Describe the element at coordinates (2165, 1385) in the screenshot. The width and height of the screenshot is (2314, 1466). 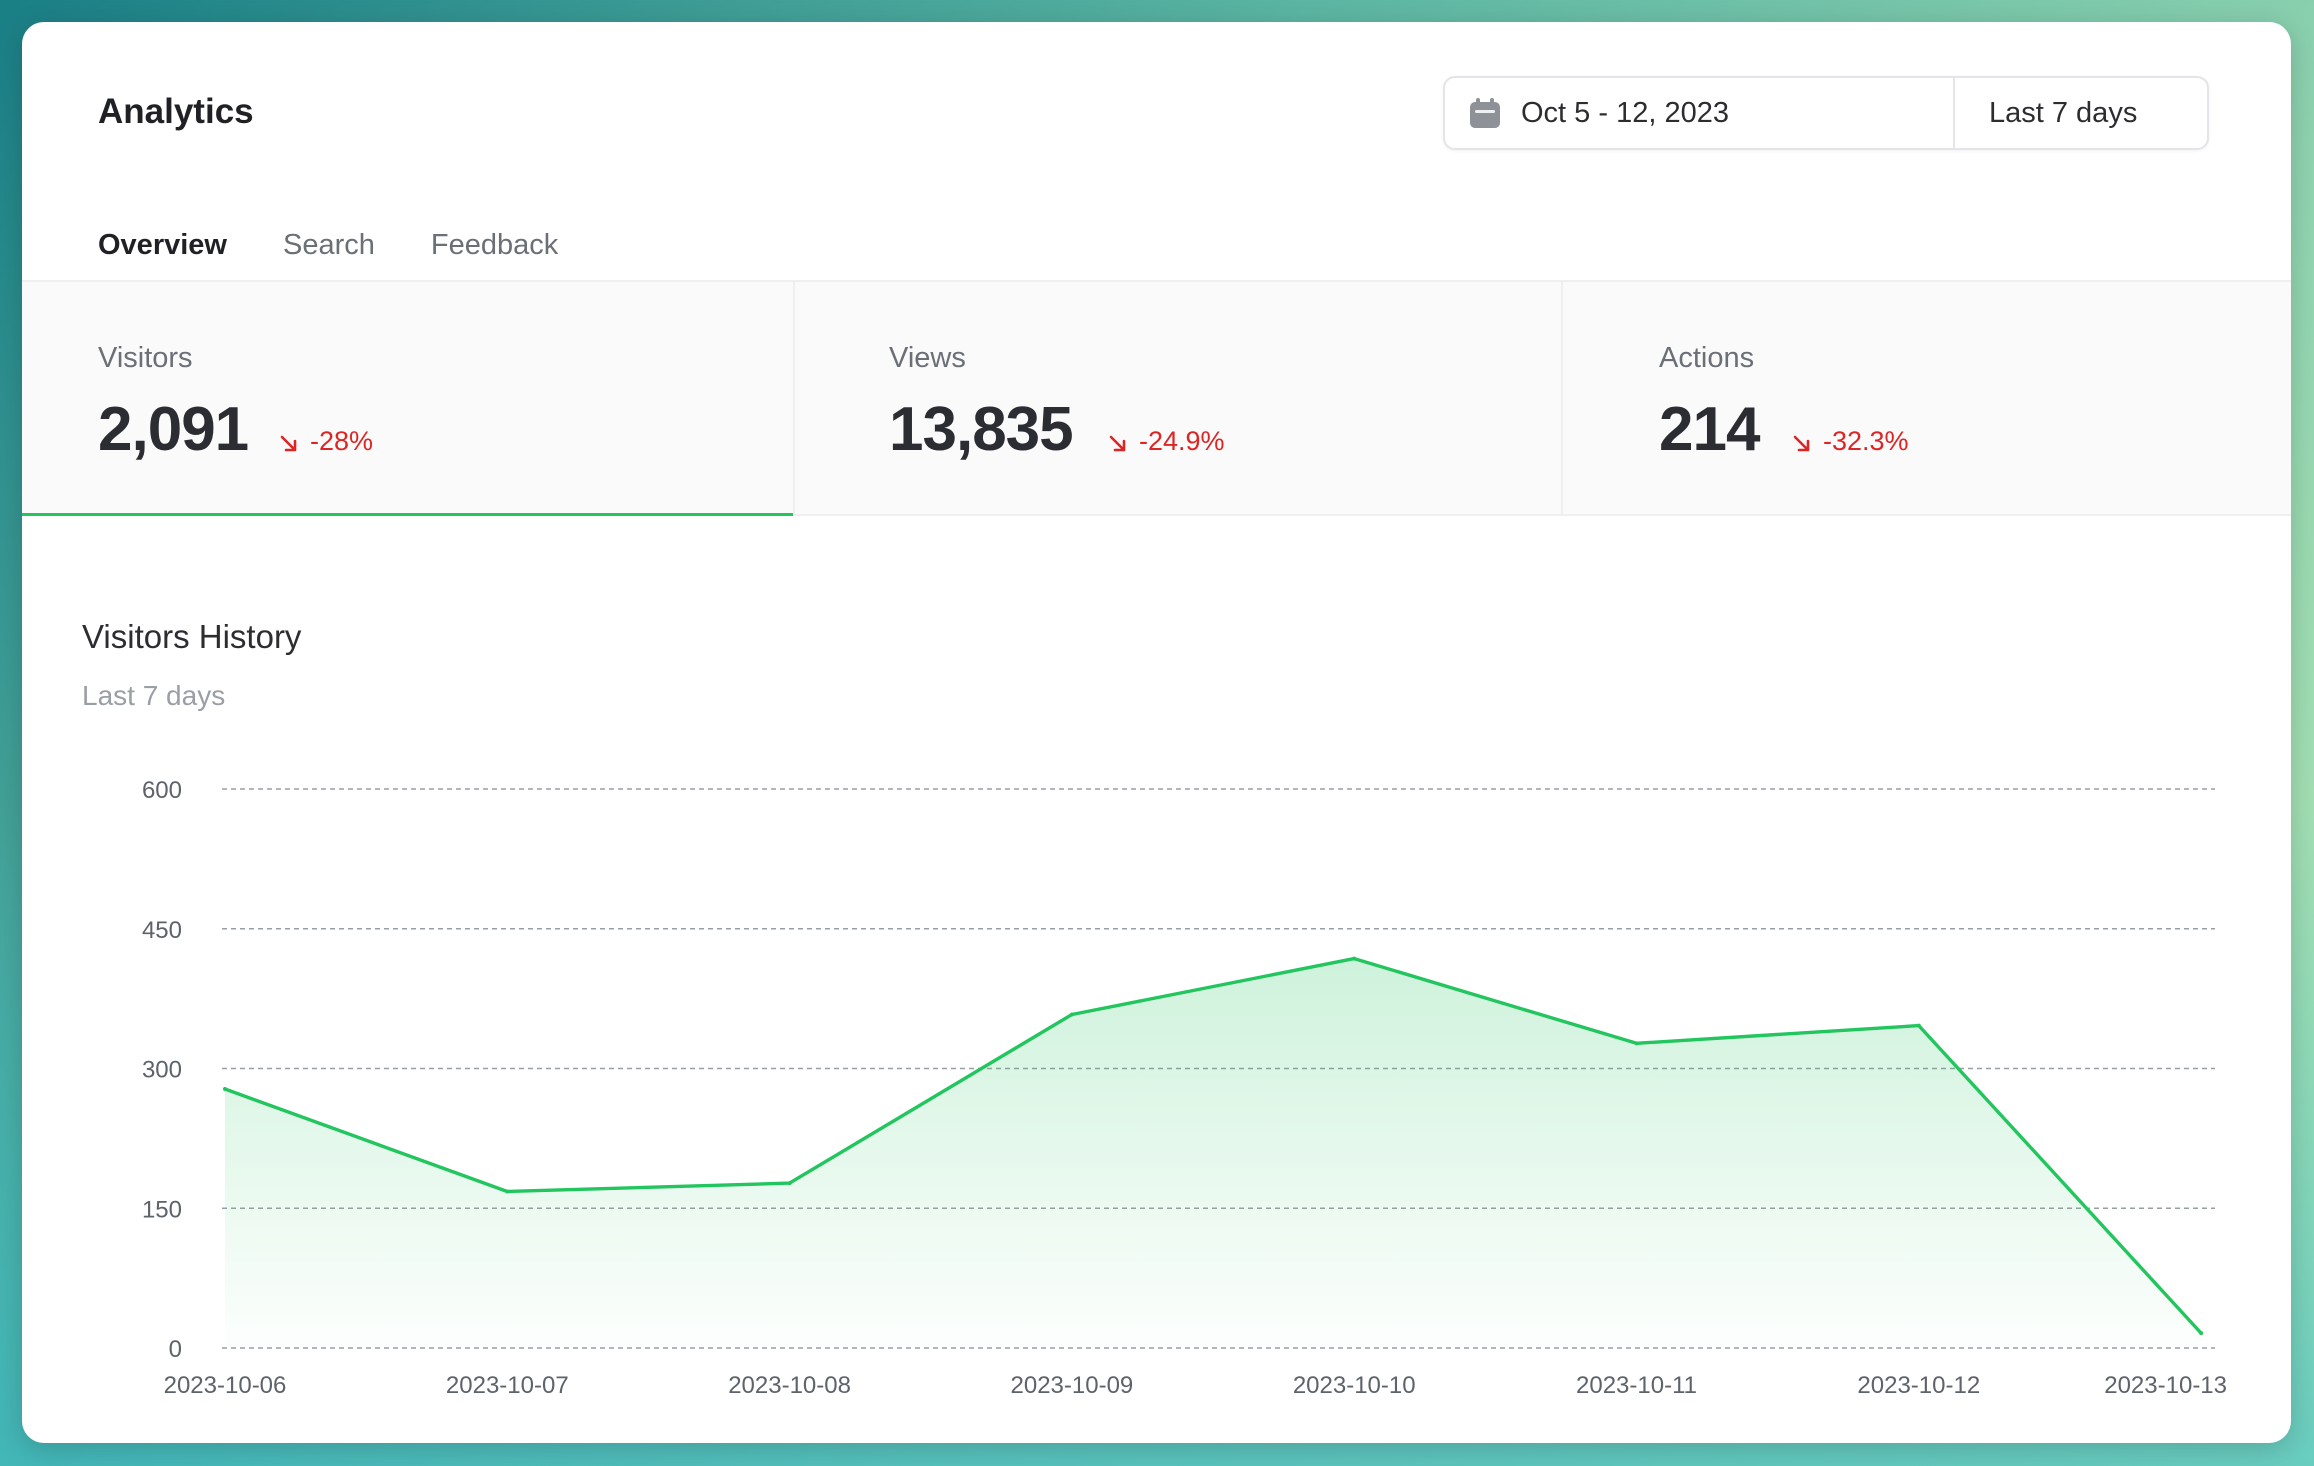
I see `x-tick-label: 2023-10-13` at that location.